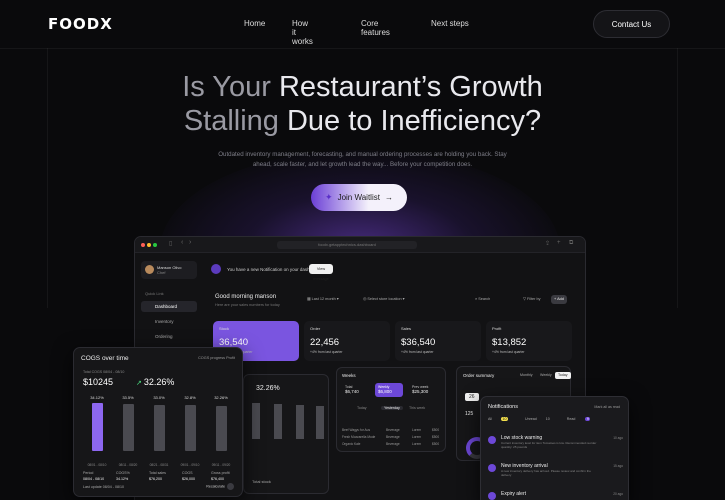  I want to click on arrow-right-icon: →, so click(388, 197).